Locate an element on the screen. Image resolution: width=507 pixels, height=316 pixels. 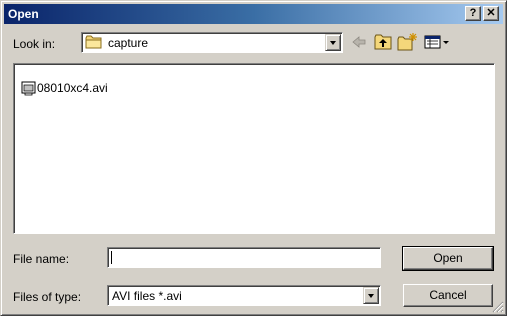
dialog-title: Open is located at coordinates (23, 14).